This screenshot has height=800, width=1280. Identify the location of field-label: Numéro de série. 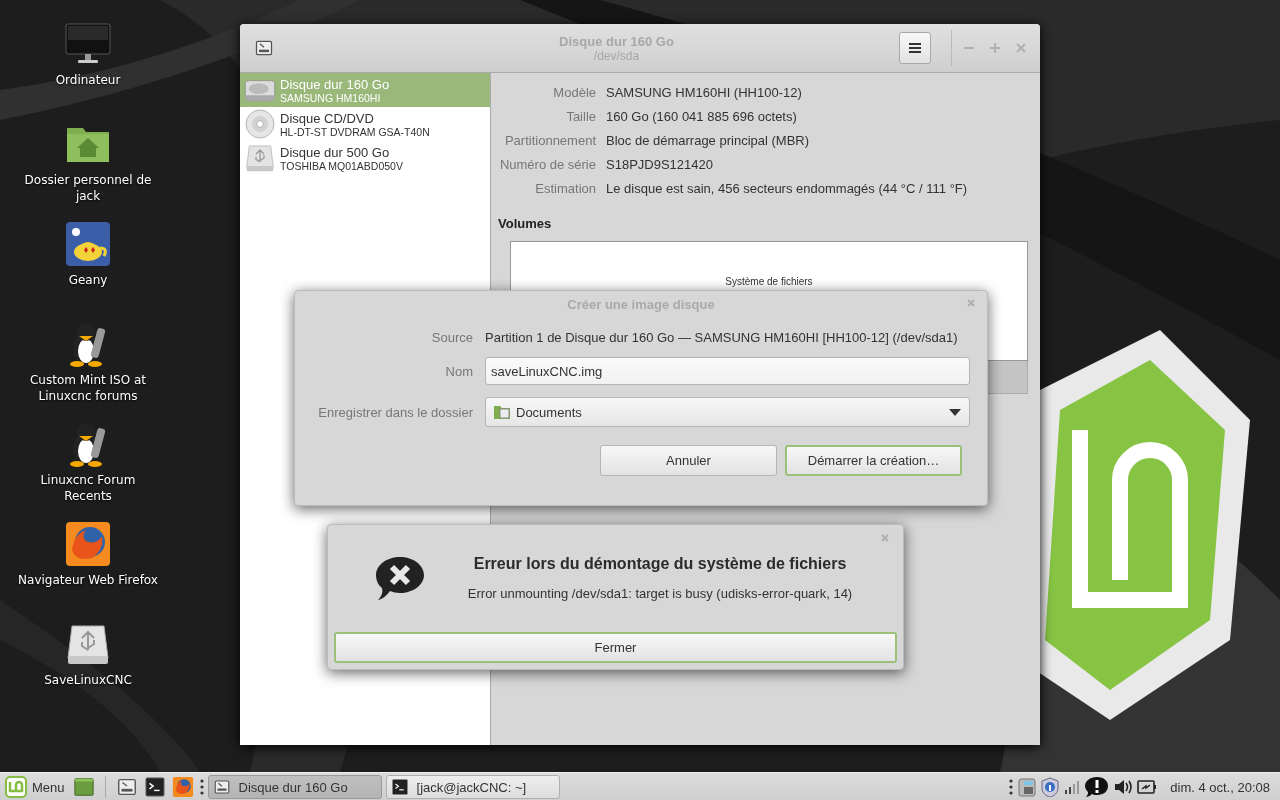
(547, 165).